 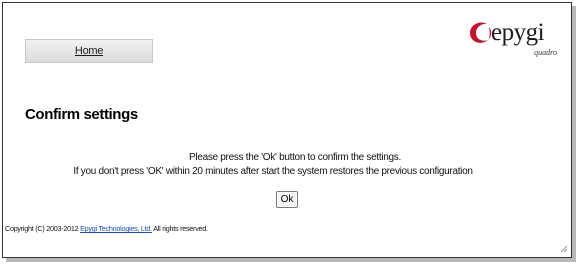 What do you see at coordinates (81, 114) in the screenshot?
I see `page-title: Confirm settings` at bounding box center [81, 114].